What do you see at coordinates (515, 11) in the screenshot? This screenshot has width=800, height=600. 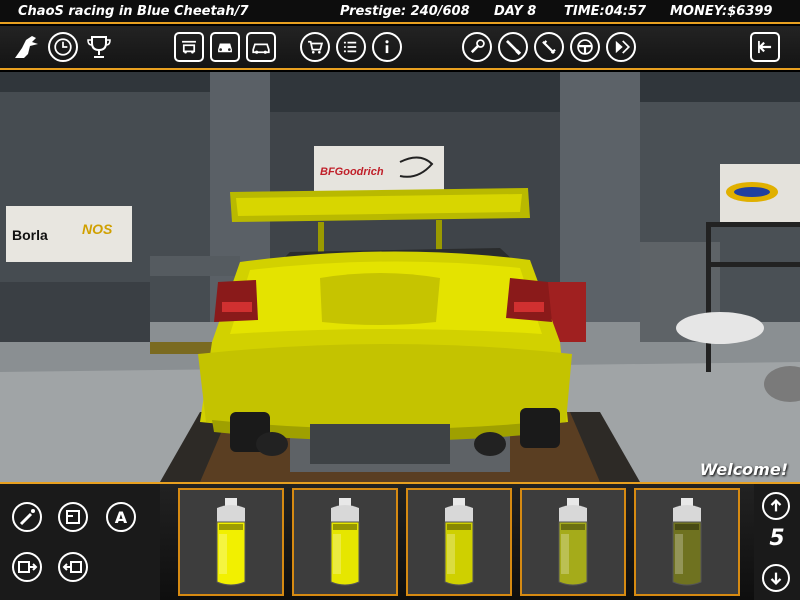 I see `day-readout: DAY 8` at bounding box center [515, 11].